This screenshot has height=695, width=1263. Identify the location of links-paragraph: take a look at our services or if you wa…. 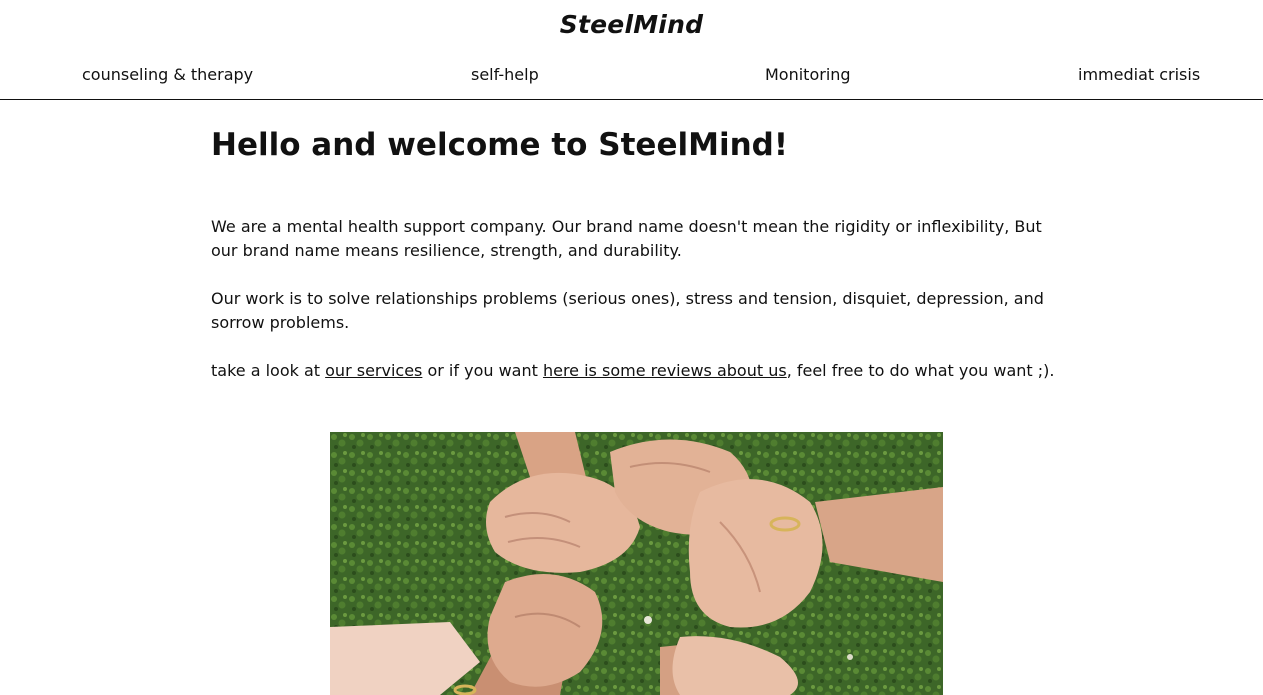
(641, 371).